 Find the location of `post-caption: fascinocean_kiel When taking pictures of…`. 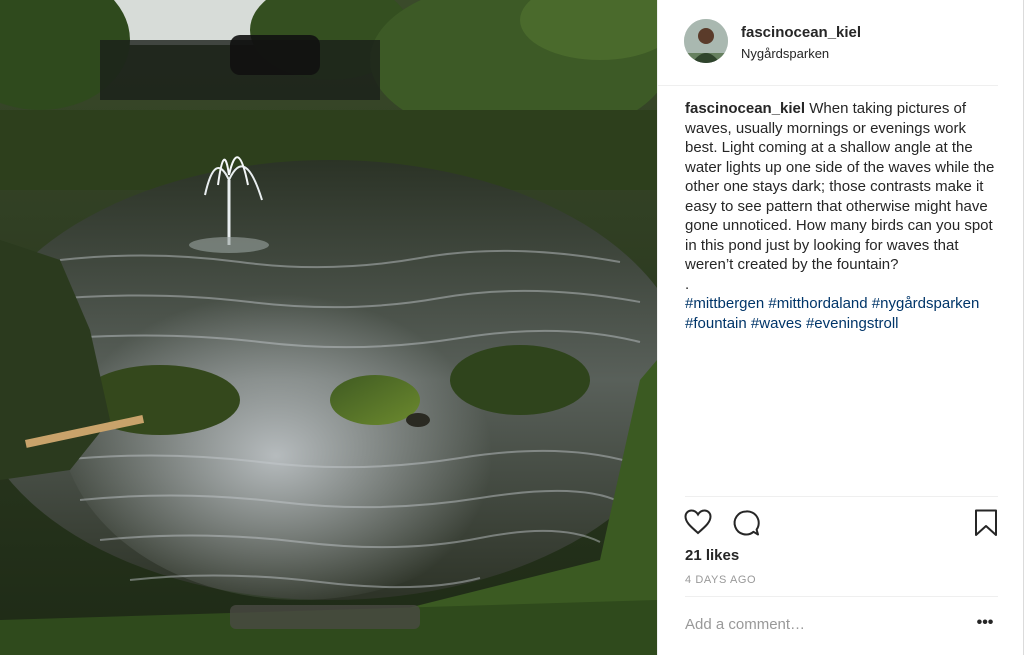

post-caption: fascinocean_kiel When taking pictures of… is located at coordinates (840, 216).